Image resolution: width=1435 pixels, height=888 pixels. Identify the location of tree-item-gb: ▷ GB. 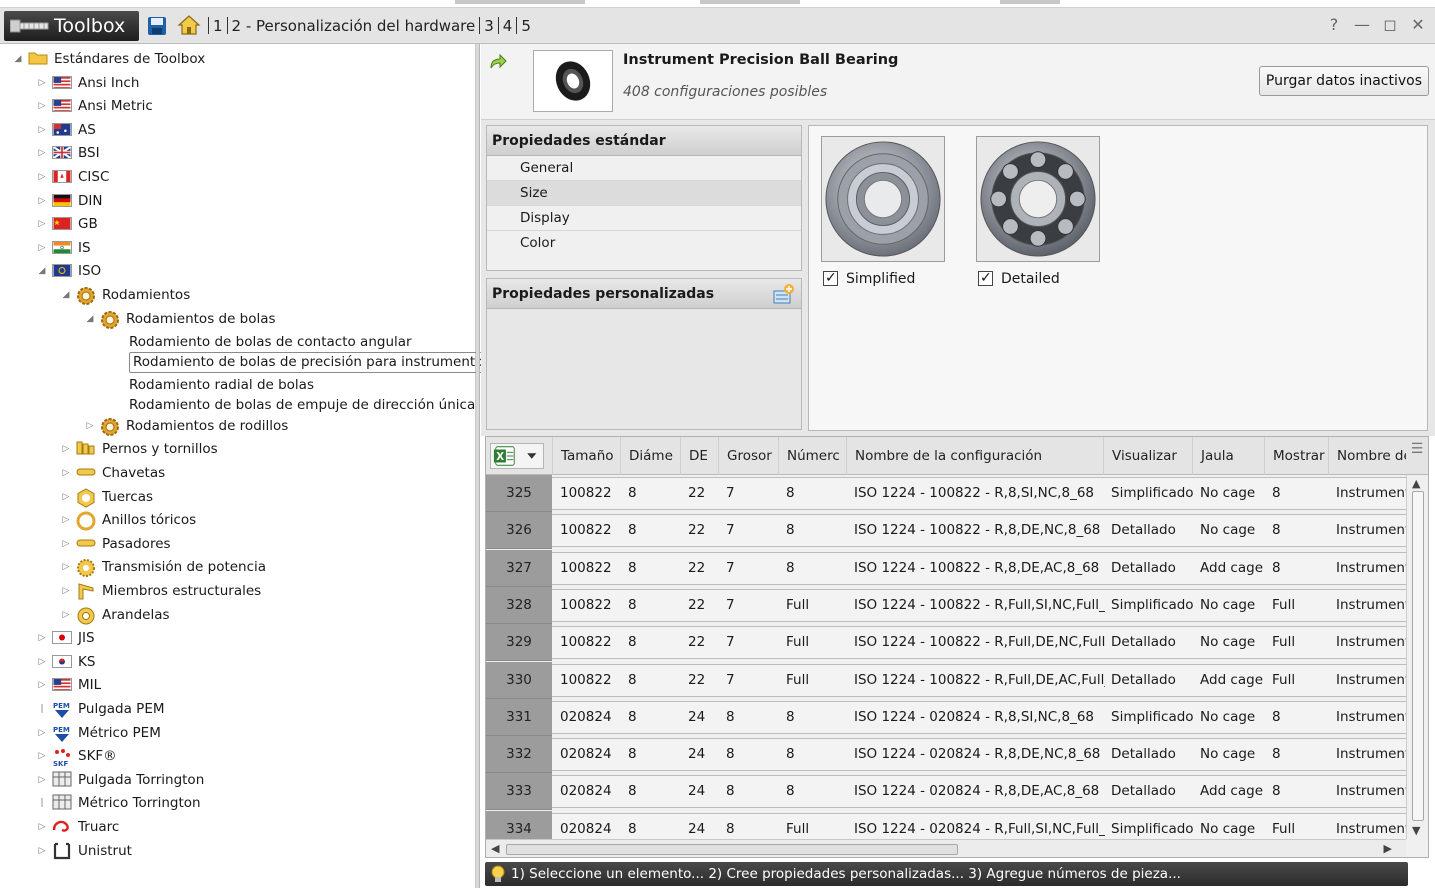
(235, 224).